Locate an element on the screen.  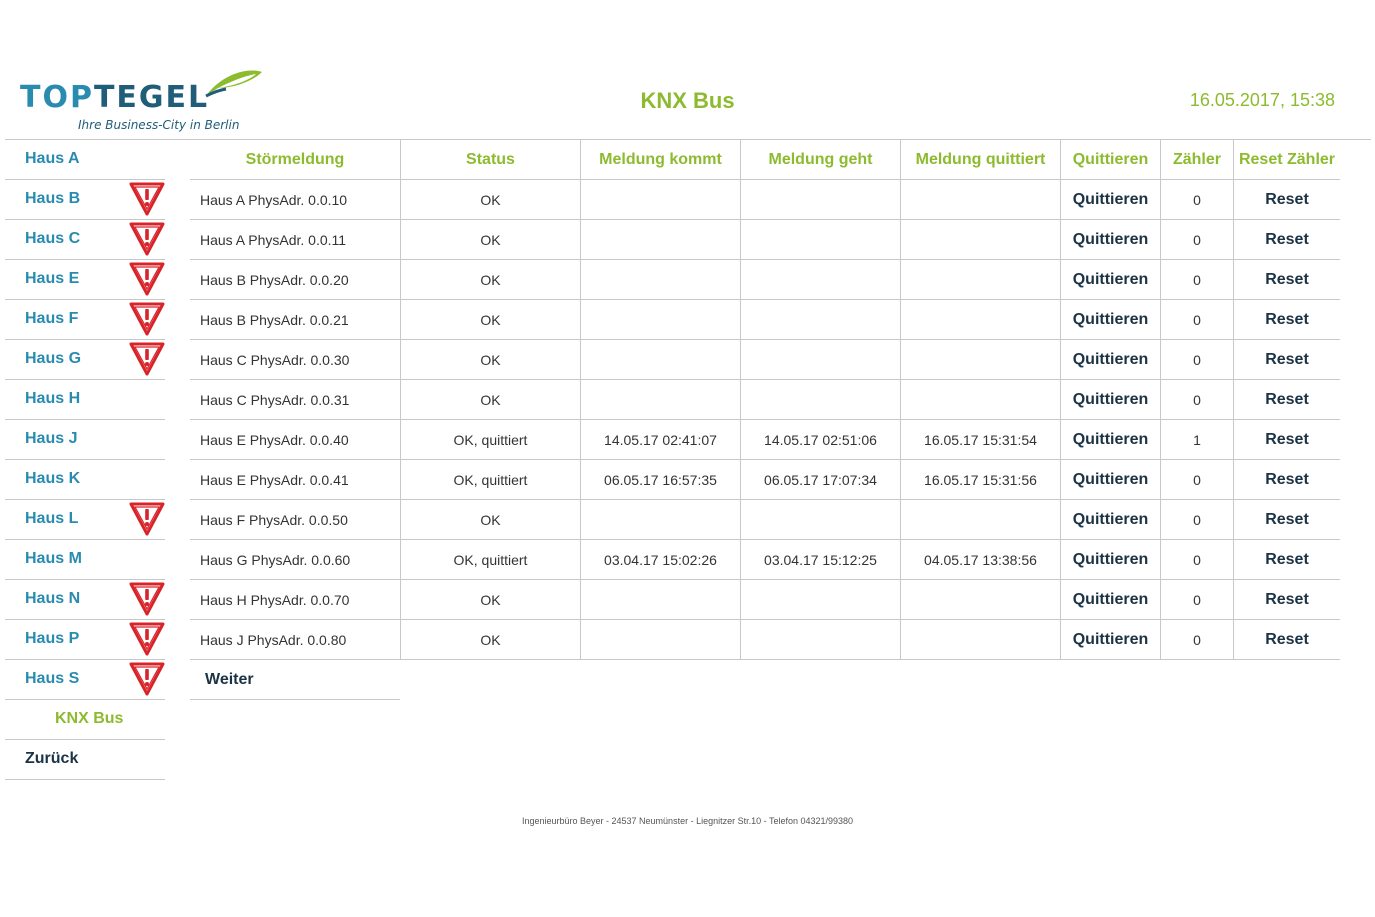
sidebar-item-haus-c: Haus C is located at coordinates (85, 240).